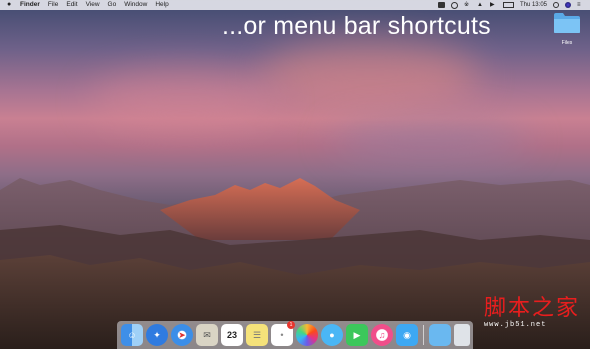 The height and width of the screenshot is (349, 590). I want to click on volume-icon: ▶, so click(493, 5).